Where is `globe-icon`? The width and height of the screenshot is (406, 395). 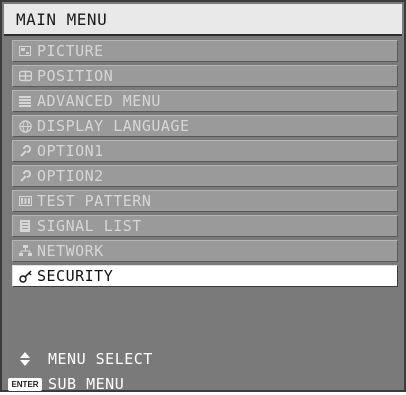
globe-icon is located at coordinates (25, 126).